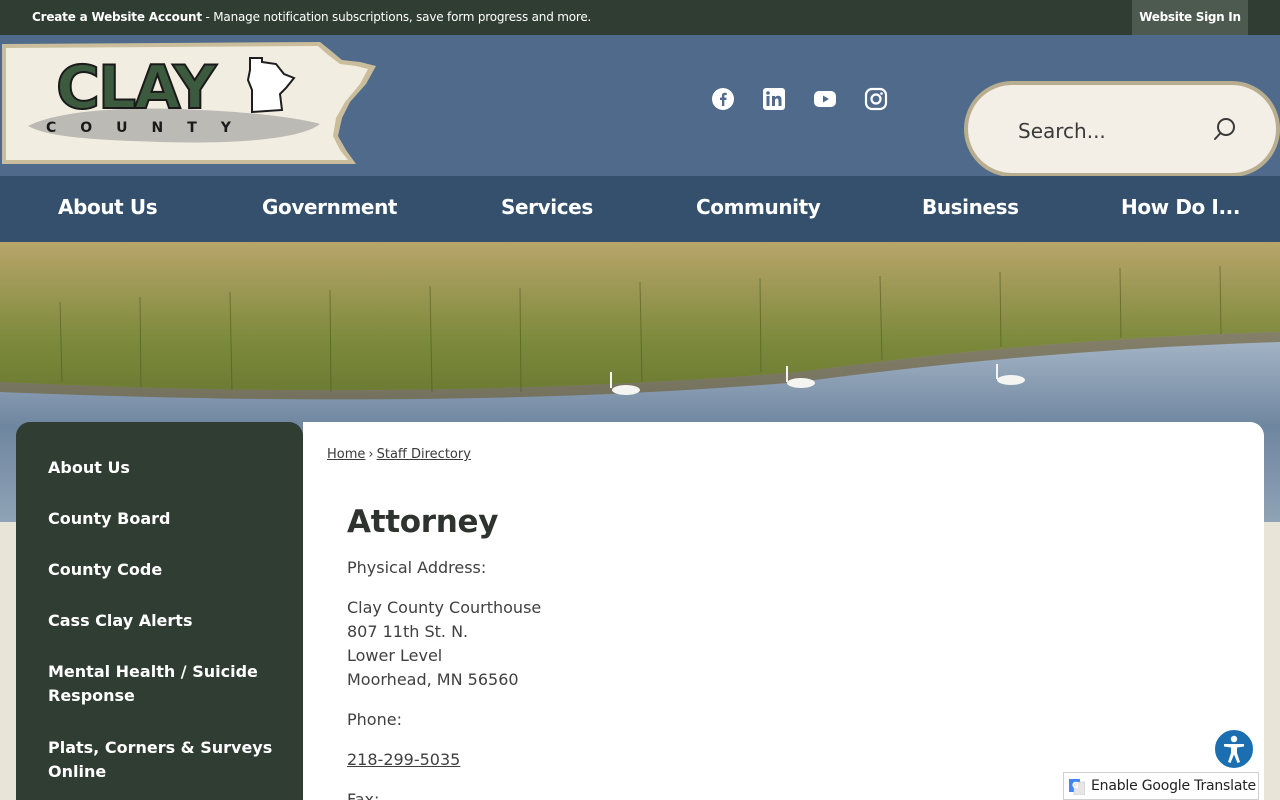  What do you see at coordinates (547, 209) in the screenshot?
I see `nav-services: Services` at bounding box center [547, 209].